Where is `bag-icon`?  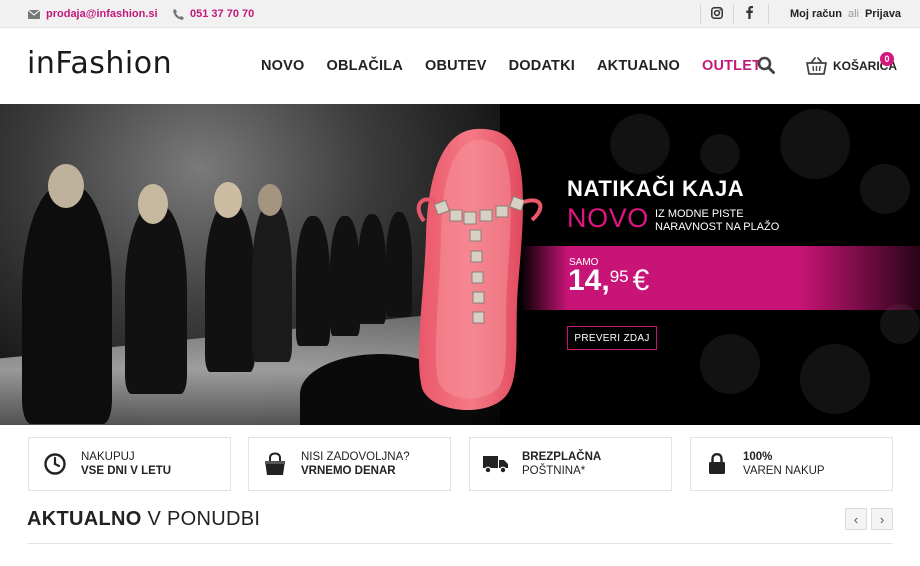
bag-icon is located at coordinates (275, 464).